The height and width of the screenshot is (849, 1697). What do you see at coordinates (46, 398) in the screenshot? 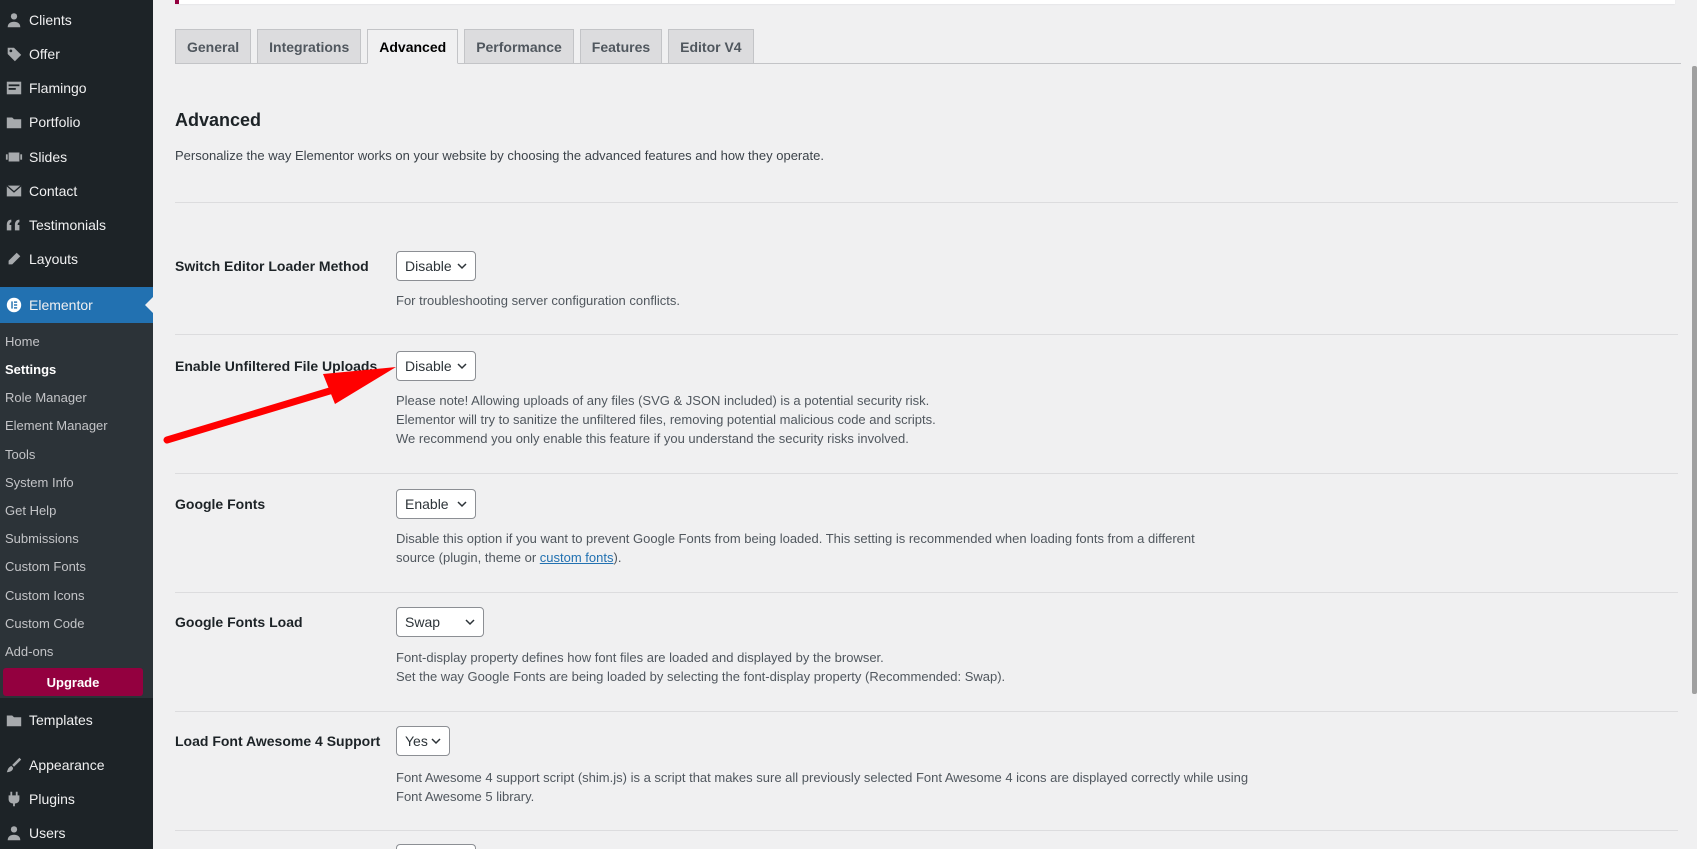
I see `submenu-role-manager: Role Manager` at bounding box center [46, 398].